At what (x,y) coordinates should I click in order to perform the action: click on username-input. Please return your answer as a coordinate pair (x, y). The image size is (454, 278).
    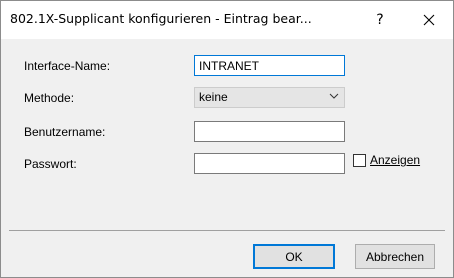
    Looking at the image, I should click on (269, 131).